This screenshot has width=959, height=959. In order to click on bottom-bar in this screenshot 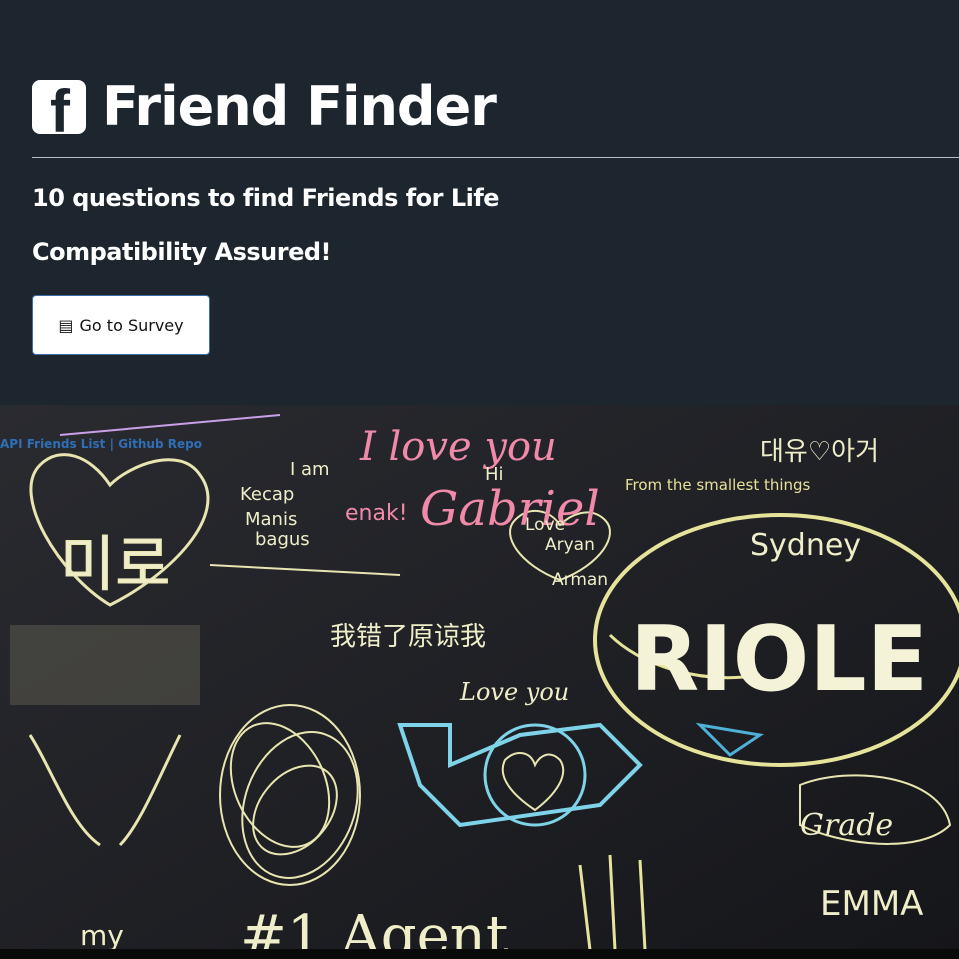, I will do `click(479, 954)`.